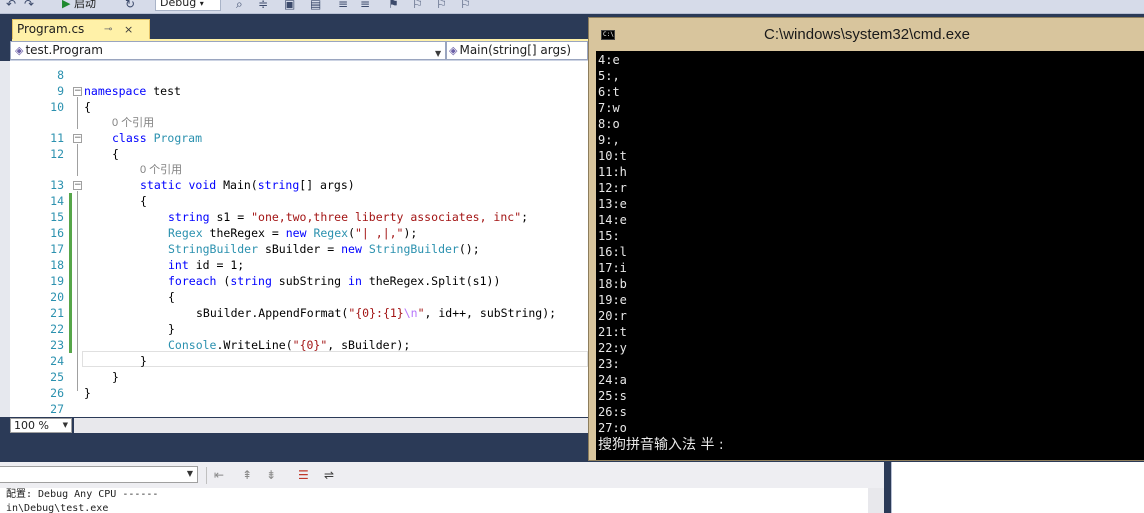 This screenshot has height=513, width=1144. I want to click on console-line: 21:t, so click(612, 332).